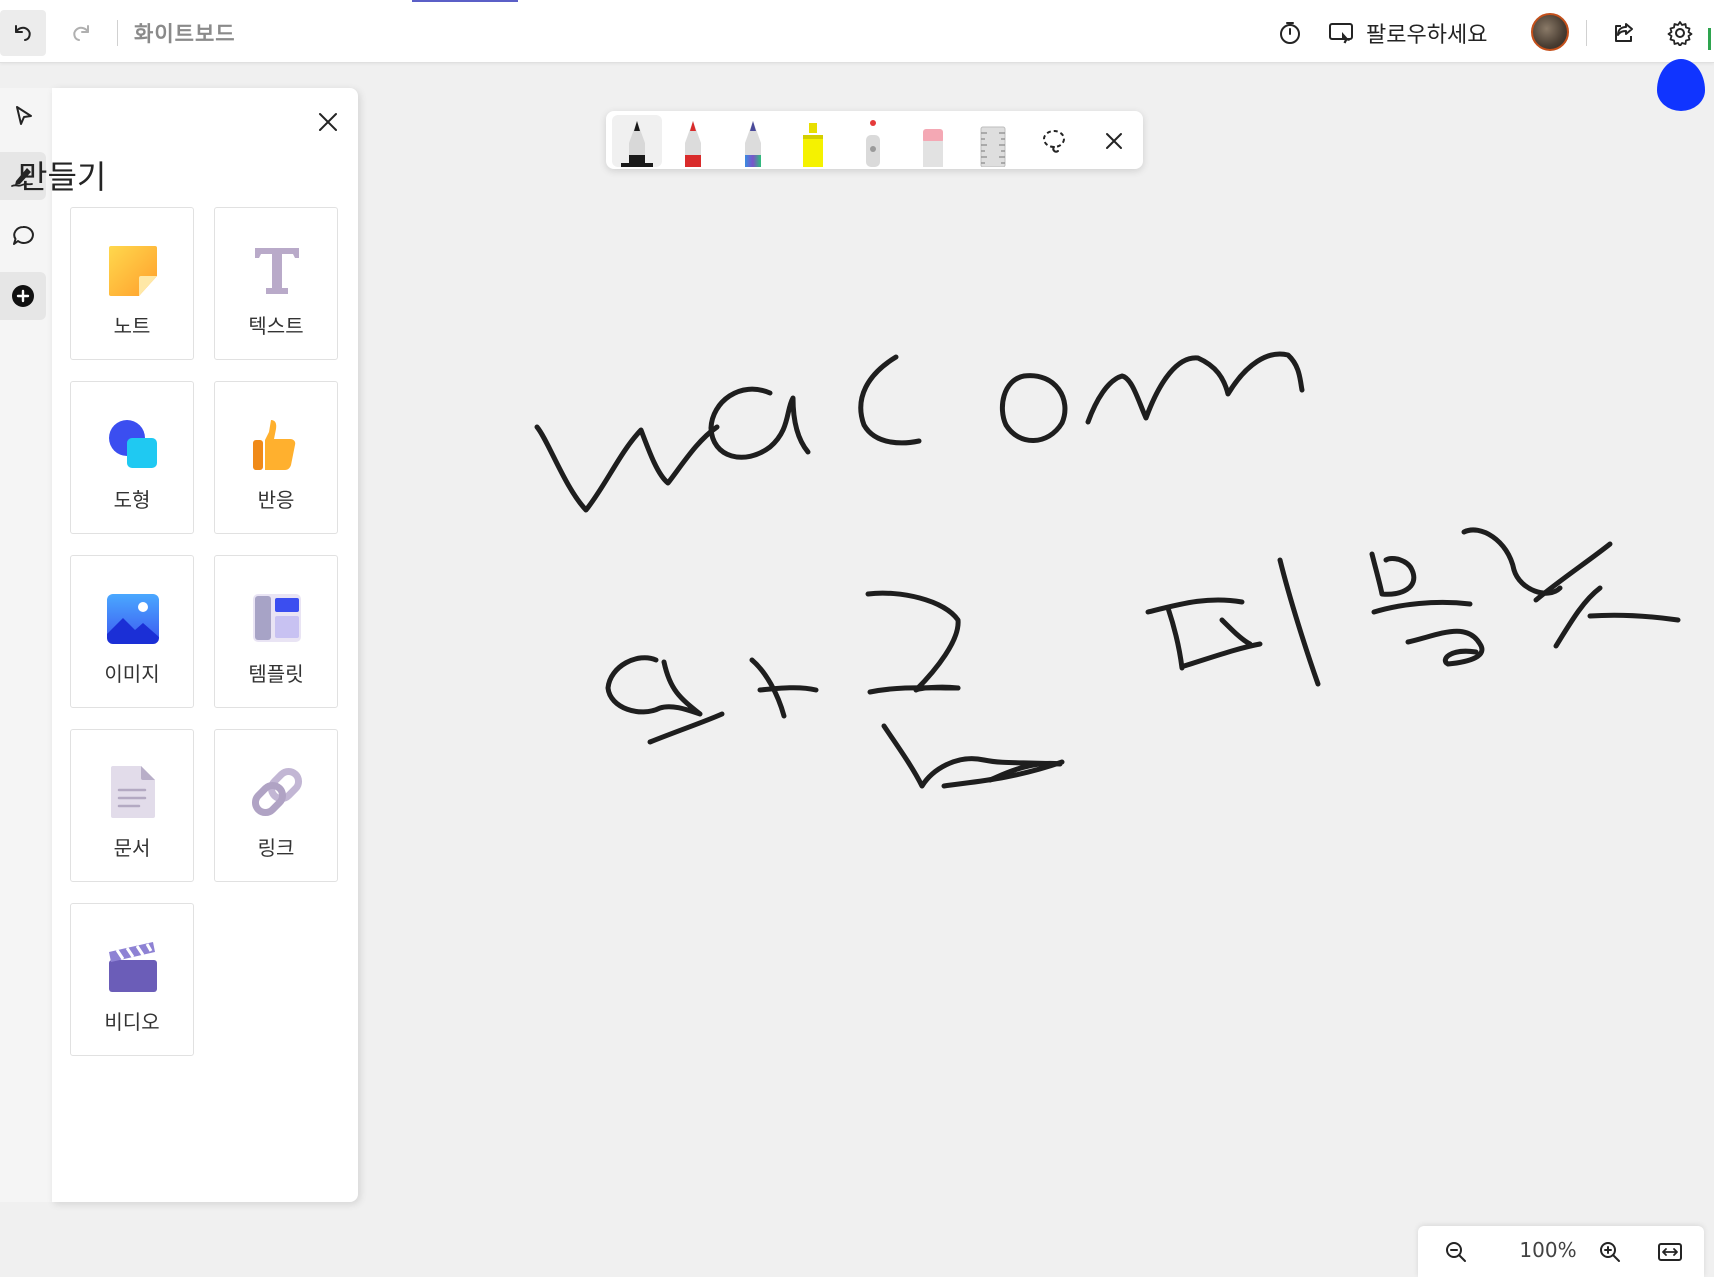  What do you see at coordinates (26, 645) in the screenshot?
I see `left-tool-rail` at bounding box center [26, 645].